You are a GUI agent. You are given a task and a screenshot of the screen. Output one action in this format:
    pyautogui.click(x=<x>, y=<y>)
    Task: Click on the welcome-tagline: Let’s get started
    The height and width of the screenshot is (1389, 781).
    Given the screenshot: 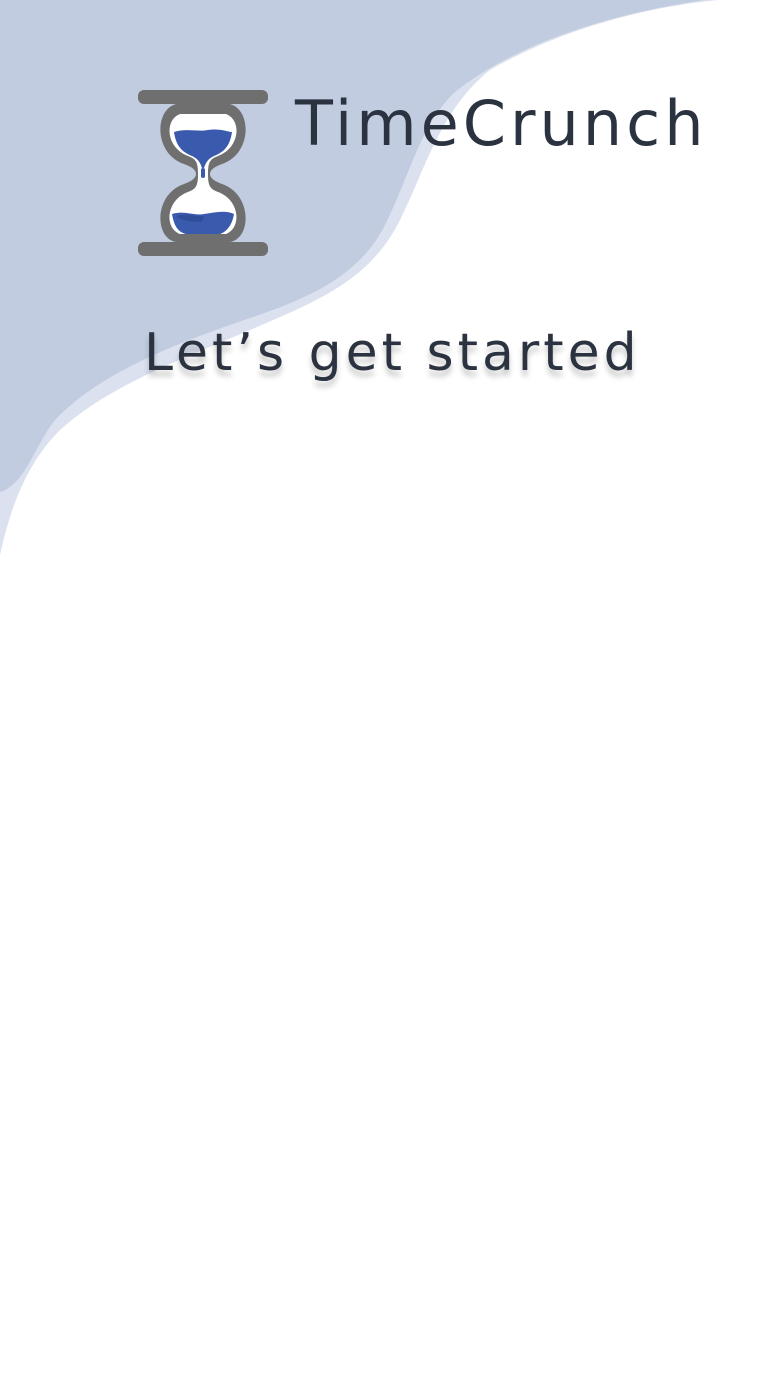 What is the action you would take?
    pyautogui.click(x=392, y=353)
    